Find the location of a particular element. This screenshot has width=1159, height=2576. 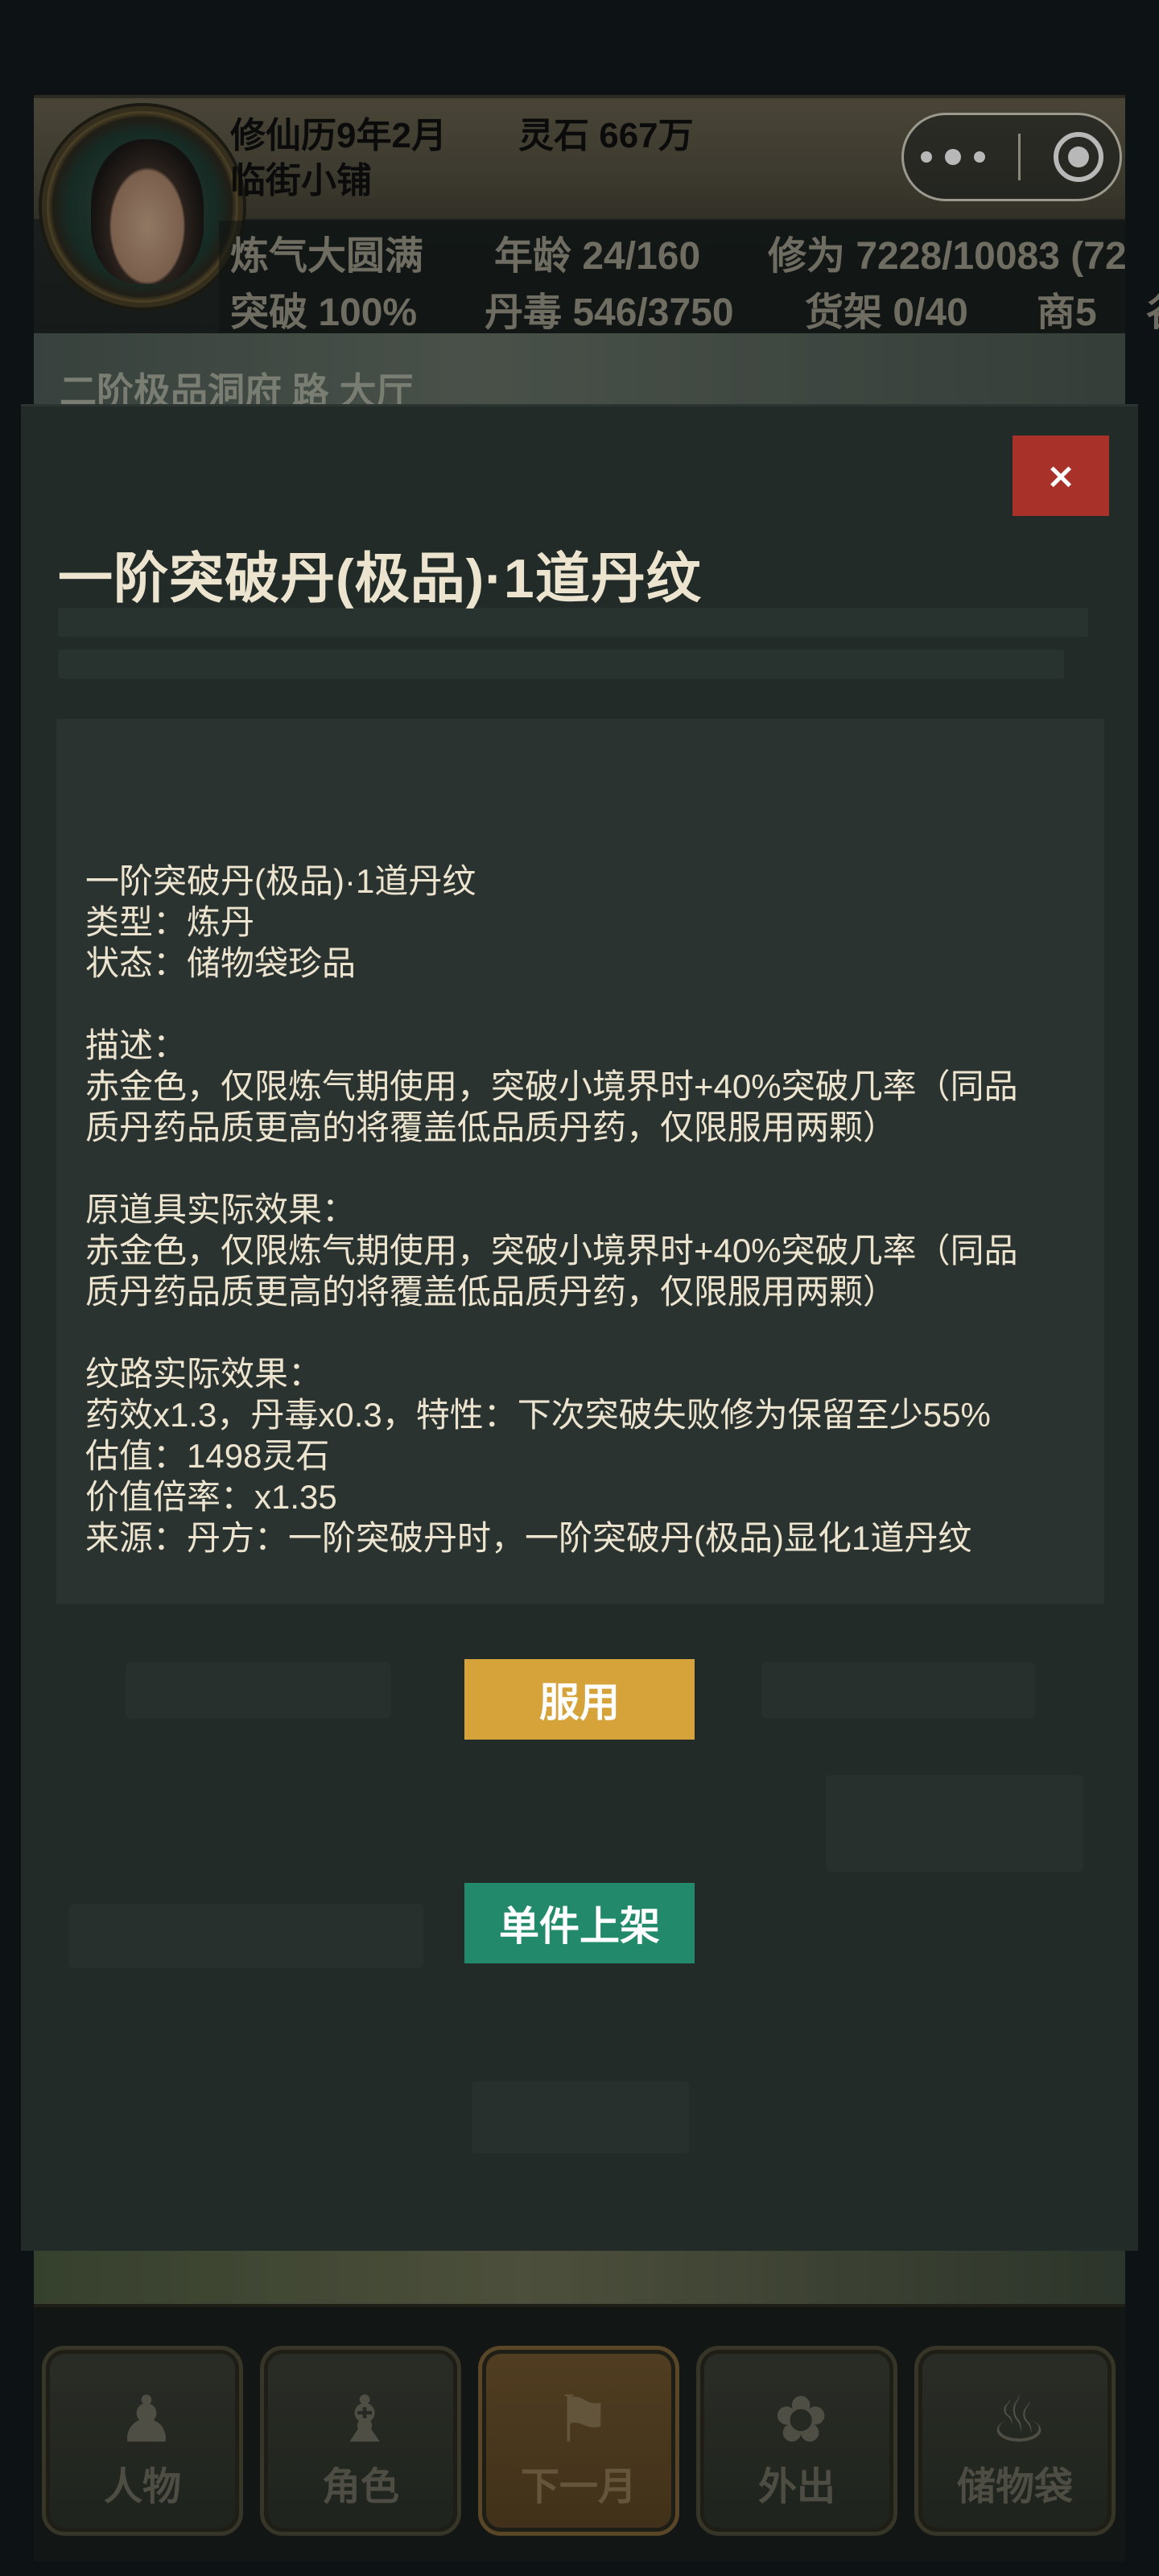

modal-title: 一阶突破丹(极品)·1道丹纹 is located at coordinates (380, 578).